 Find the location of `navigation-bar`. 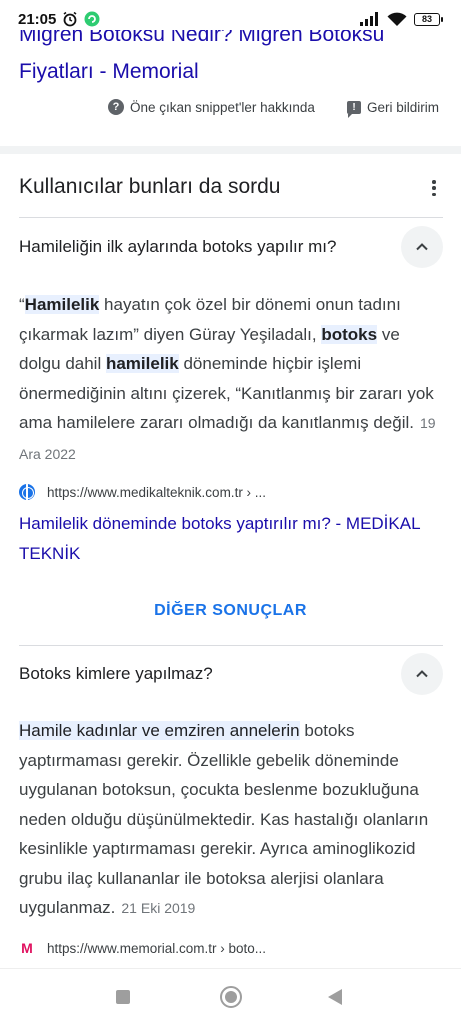

navigation-bar is located at coordinates (230, 996).